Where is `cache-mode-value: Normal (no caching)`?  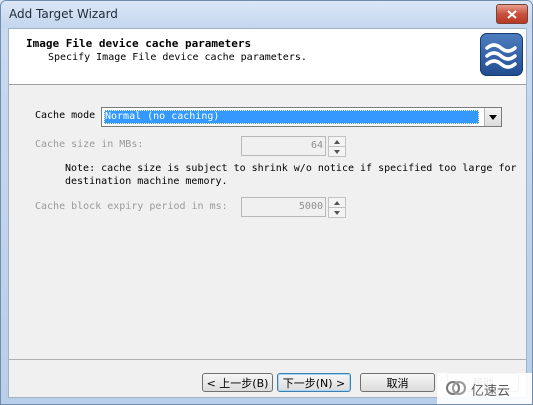 cache-mode-value: Normal (no caching) is located at coordinates (291, 117).